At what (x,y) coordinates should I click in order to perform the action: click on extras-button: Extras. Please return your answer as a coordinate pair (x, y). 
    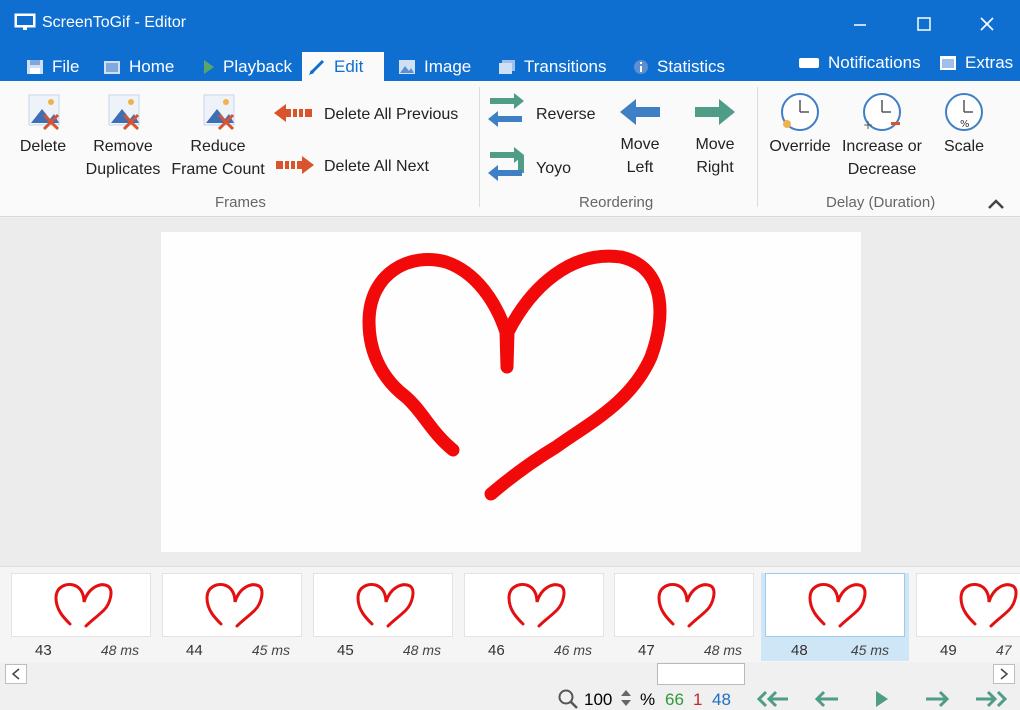
    Looking at the image, I should click on (976, 62).